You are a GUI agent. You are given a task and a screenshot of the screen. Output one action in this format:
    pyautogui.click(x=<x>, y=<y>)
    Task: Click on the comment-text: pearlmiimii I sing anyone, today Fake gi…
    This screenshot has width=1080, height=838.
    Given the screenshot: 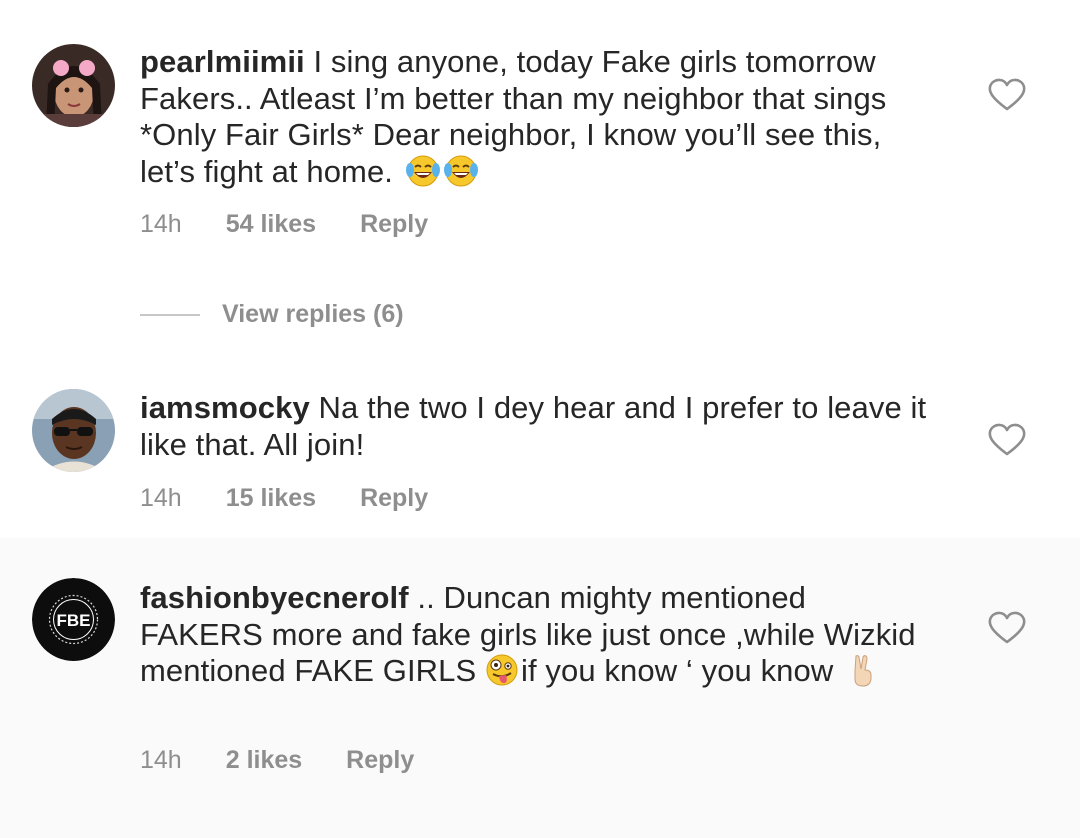 What is the action you would take?
    pyautogui.click(x=535, y=117)
    